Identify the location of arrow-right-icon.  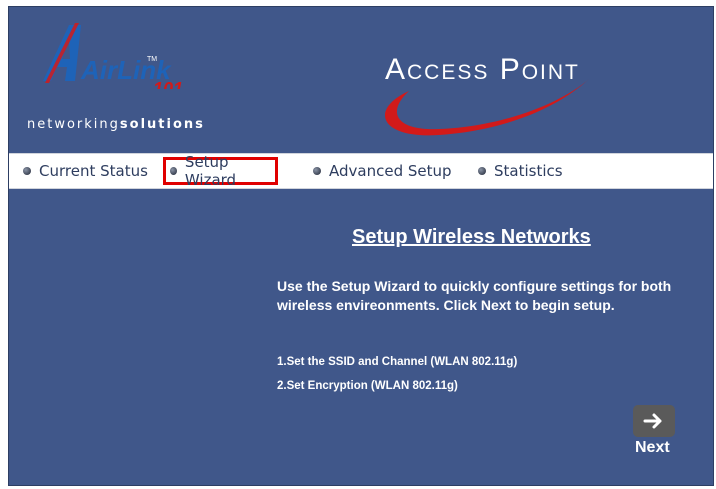
(652, 421).